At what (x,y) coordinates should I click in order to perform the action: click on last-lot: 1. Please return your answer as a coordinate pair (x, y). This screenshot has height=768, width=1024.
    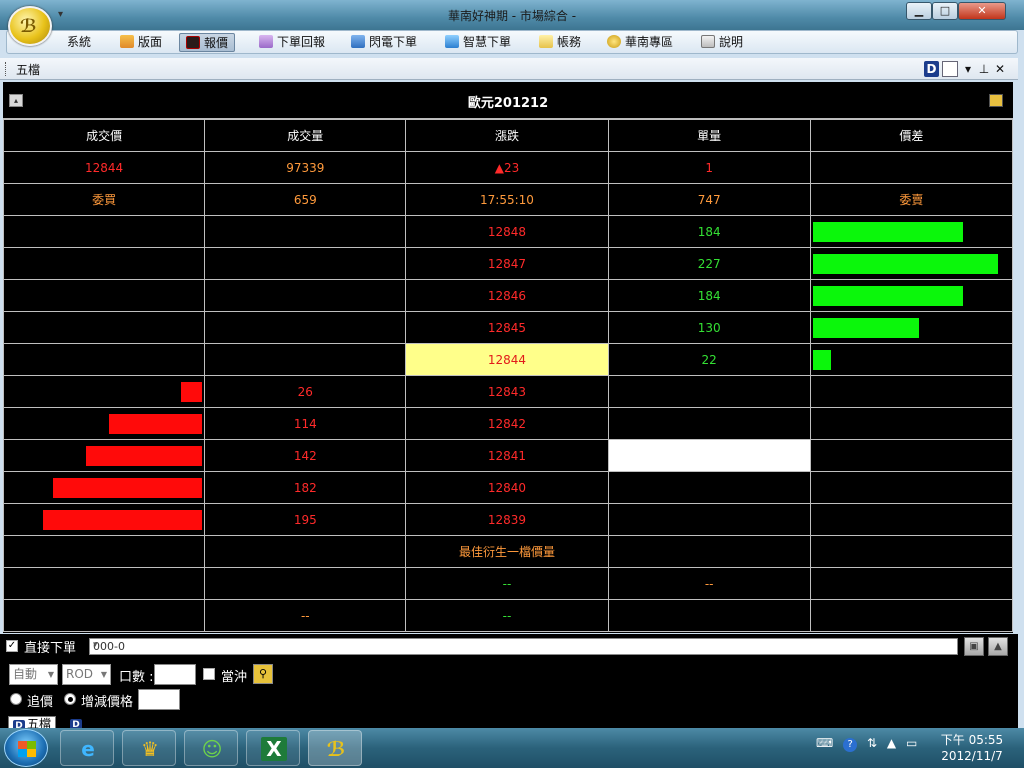
    Looking at the image, I should click on (709, 167).